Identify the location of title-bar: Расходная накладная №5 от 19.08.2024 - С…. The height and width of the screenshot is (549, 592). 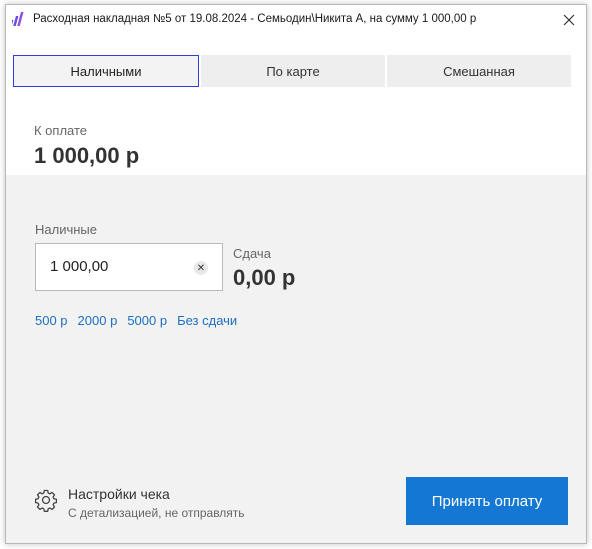
(296, 20).